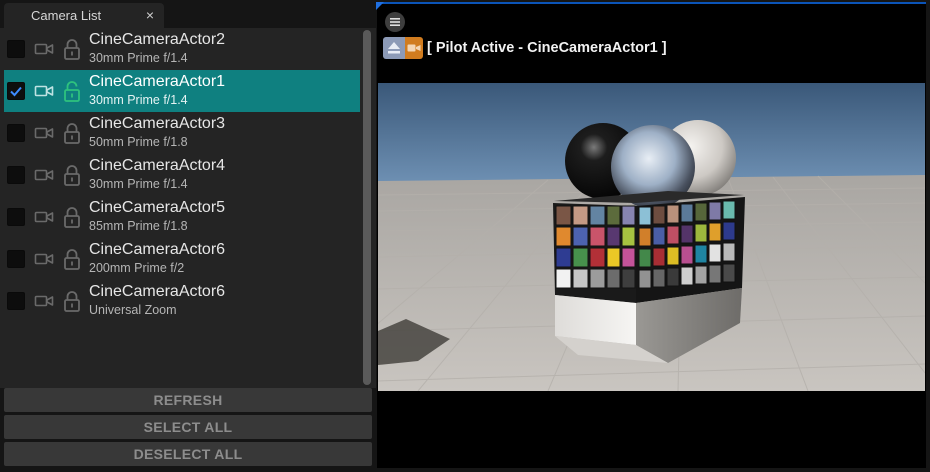 Image resolution: width=930 pixels, height=472 pixels. I want to click on hamburger-icon, so click(395, 22).